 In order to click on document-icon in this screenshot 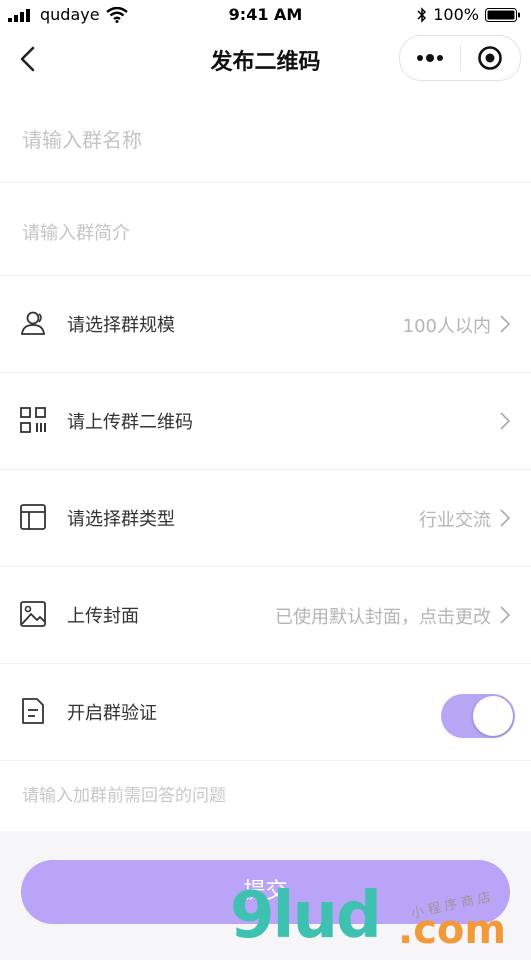, I will do `click(33, 711)`.